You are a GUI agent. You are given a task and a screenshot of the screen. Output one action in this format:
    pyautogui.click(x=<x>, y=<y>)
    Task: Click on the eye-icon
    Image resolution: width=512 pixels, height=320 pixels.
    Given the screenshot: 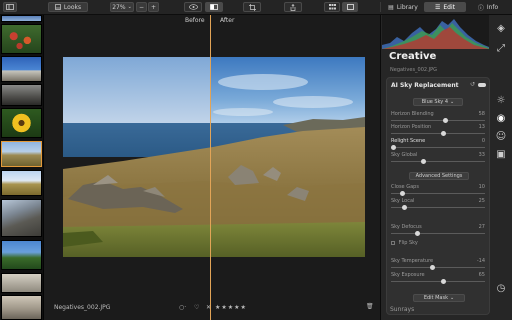 What is the action you would take?
    pyautogui.click(x=193, y=7)
    